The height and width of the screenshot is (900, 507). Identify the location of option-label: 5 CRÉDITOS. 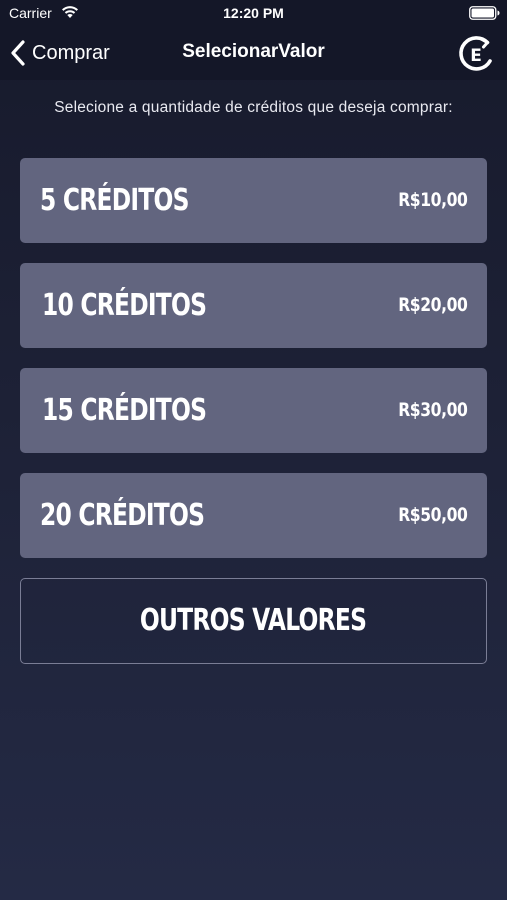
(114, 200).